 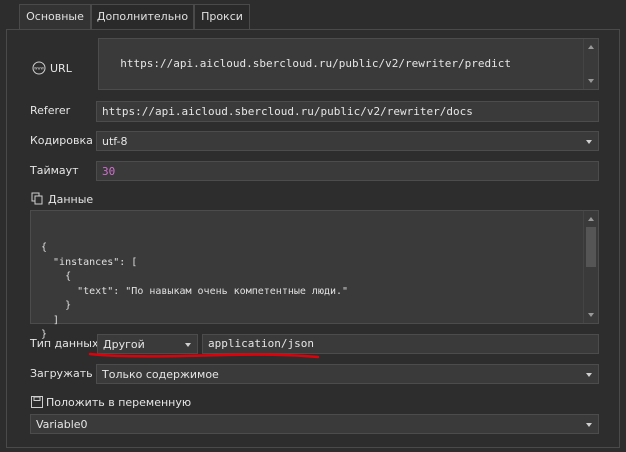 What do you see at coordinates (61, 140) in the screenshot?
I see `encoding-label: Кодировка` at bounding box center [61, 140].